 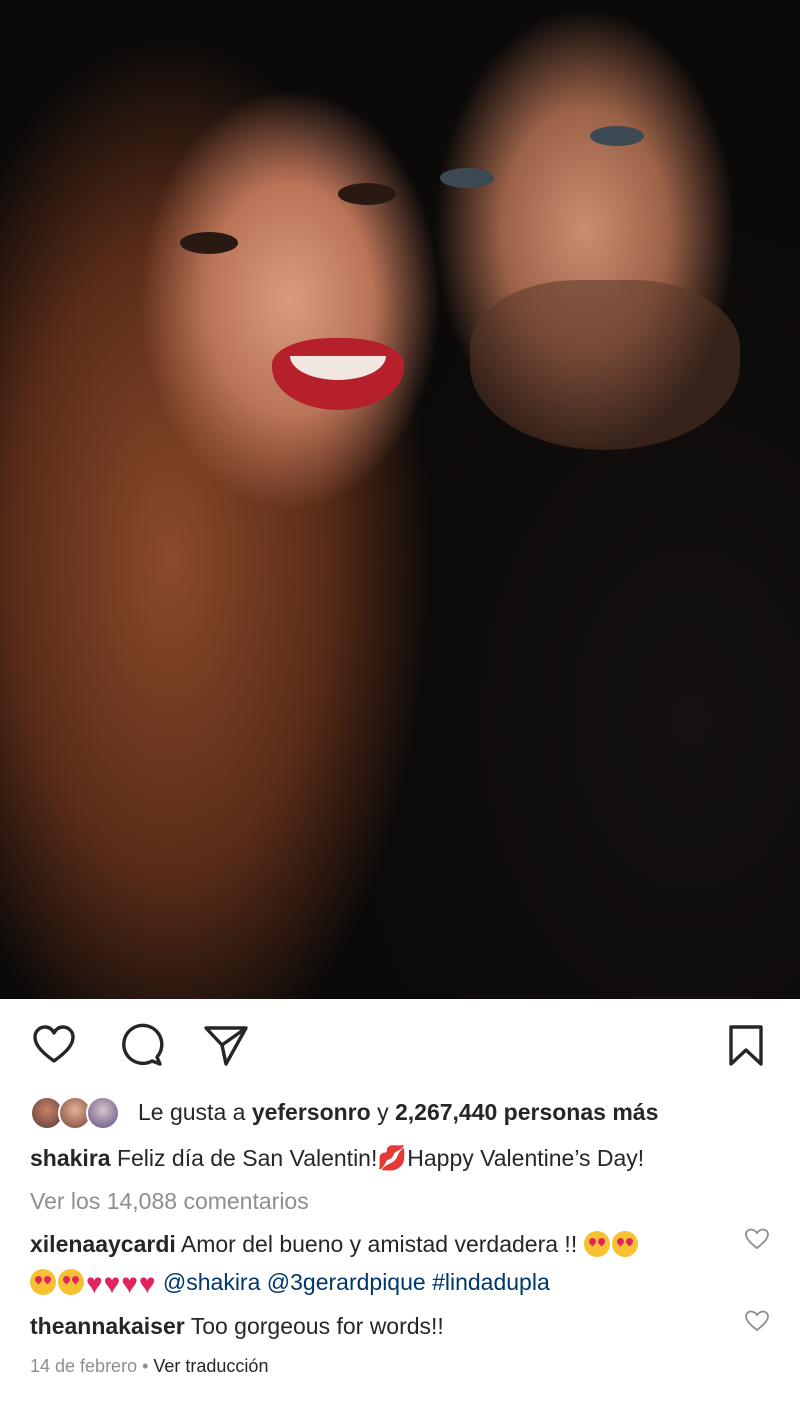 I want to click on hashtag-link: #lindadupla, so click(x=491, y=1282).